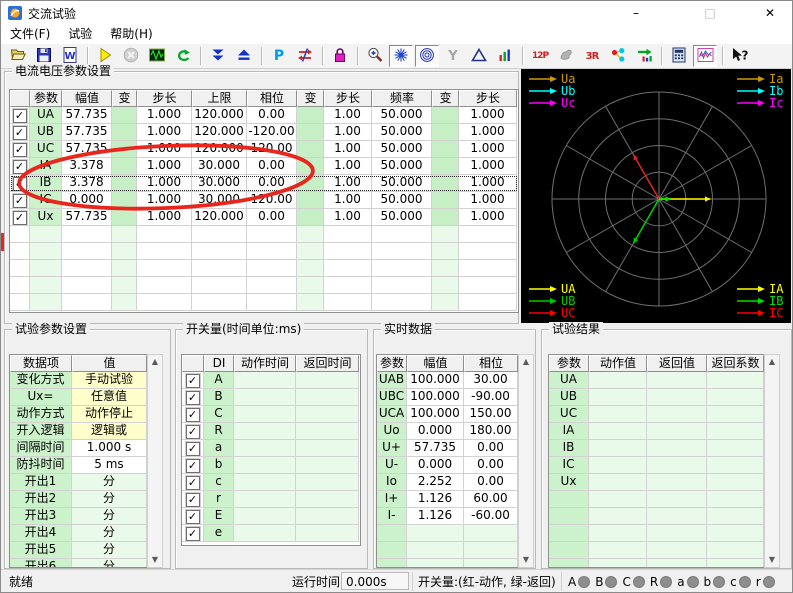 Image resolution: width=793 pixels, height=593 pixels. What do you see at coordinates (155, 461) in the screenshot?
I see `test-params-scrollbar: ▲ ▼` at bounding box center [155, 461].